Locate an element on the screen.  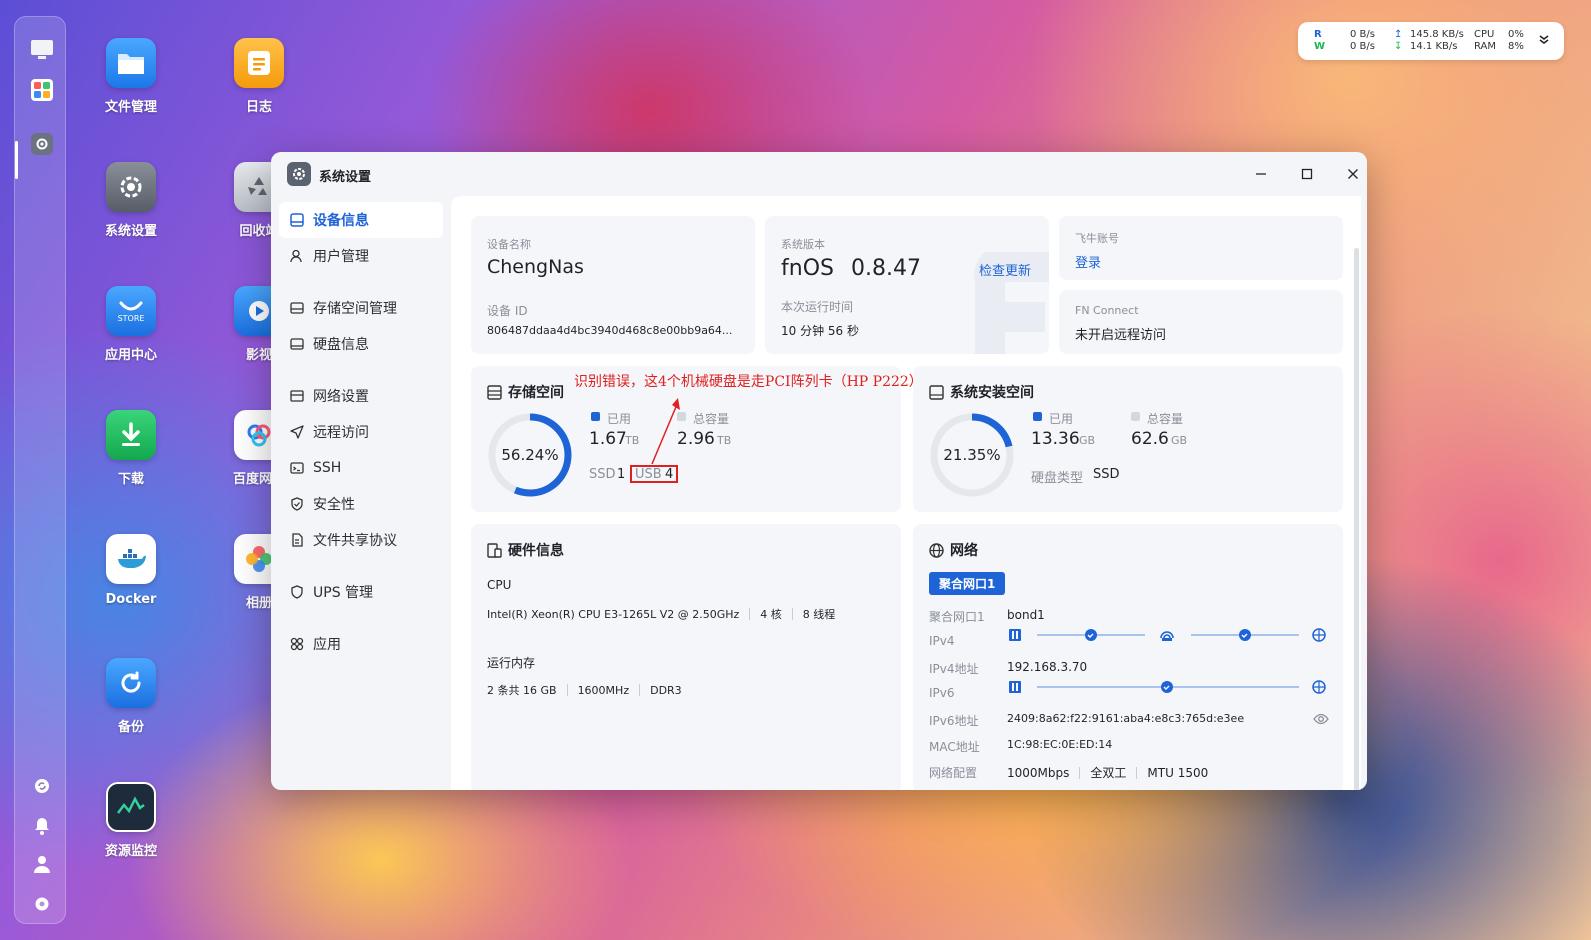
desktop-app-download: 下载 is located at coordinates (131, 448).